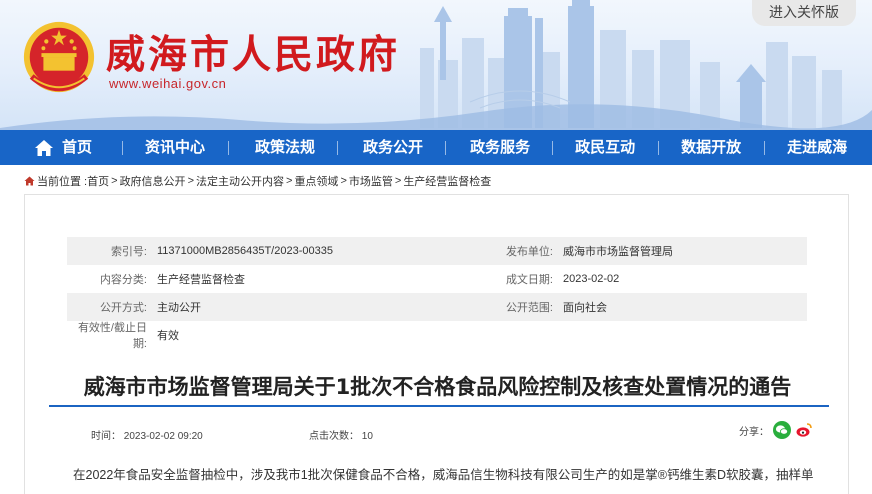 This screenshot has height=494, width=872. Describe the element at coordinates (62, 182) in the screenshot. I see `breadcrumb-prefix: 当前位置 :` at that location.